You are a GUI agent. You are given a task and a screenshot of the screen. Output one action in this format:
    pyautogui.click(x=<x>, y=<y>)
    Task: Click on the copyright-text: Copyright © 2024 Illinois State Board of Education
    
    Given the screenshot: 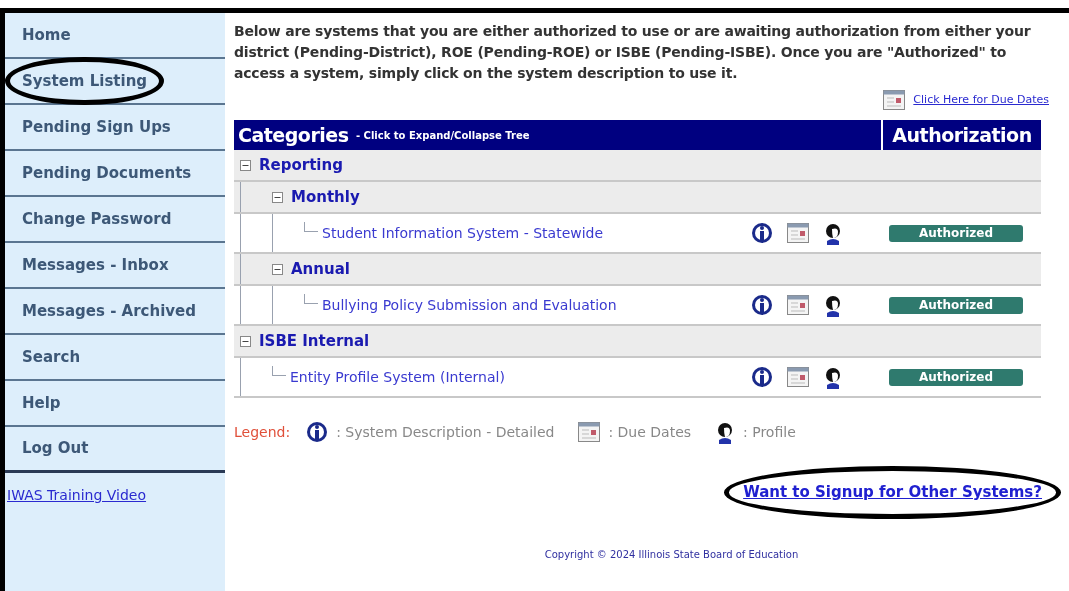 What is the action you would take?
    pyautogui.click(x=671, y=554)
    